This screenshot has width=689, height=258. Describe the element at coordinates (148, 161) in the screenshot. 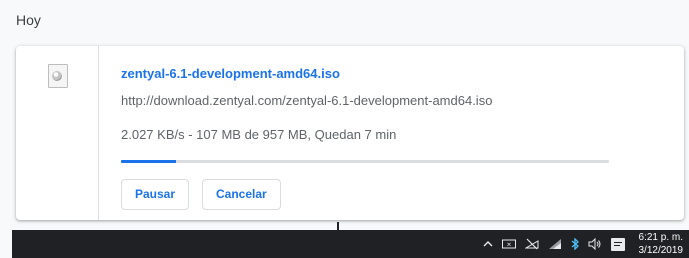

I see `download-progress-fill` at that location.